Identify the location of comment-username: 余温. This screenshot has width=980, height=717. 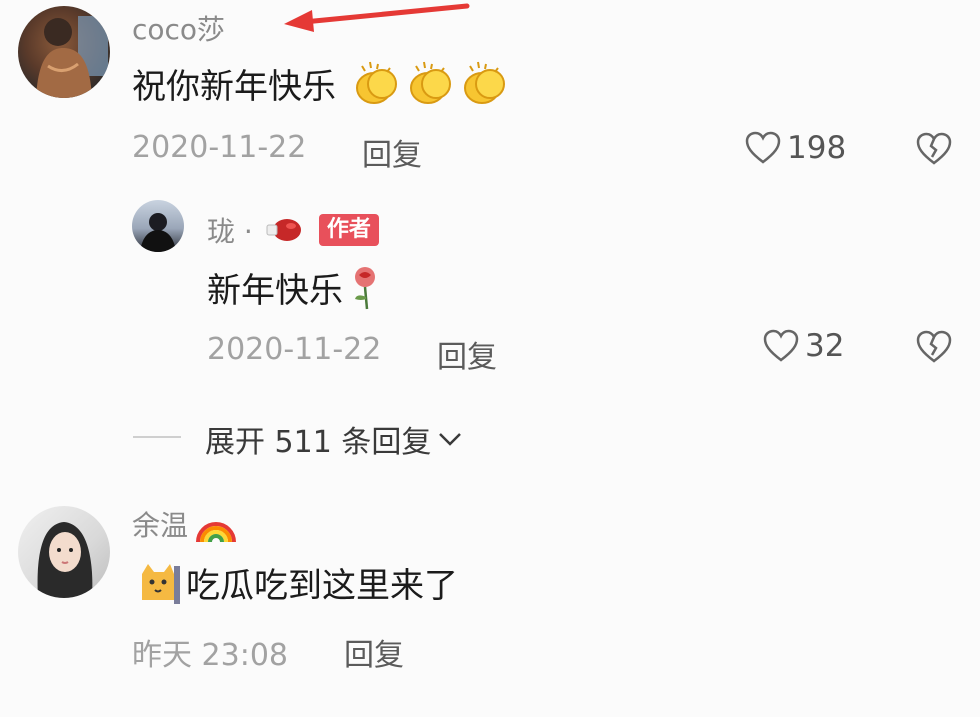
(160, 524).